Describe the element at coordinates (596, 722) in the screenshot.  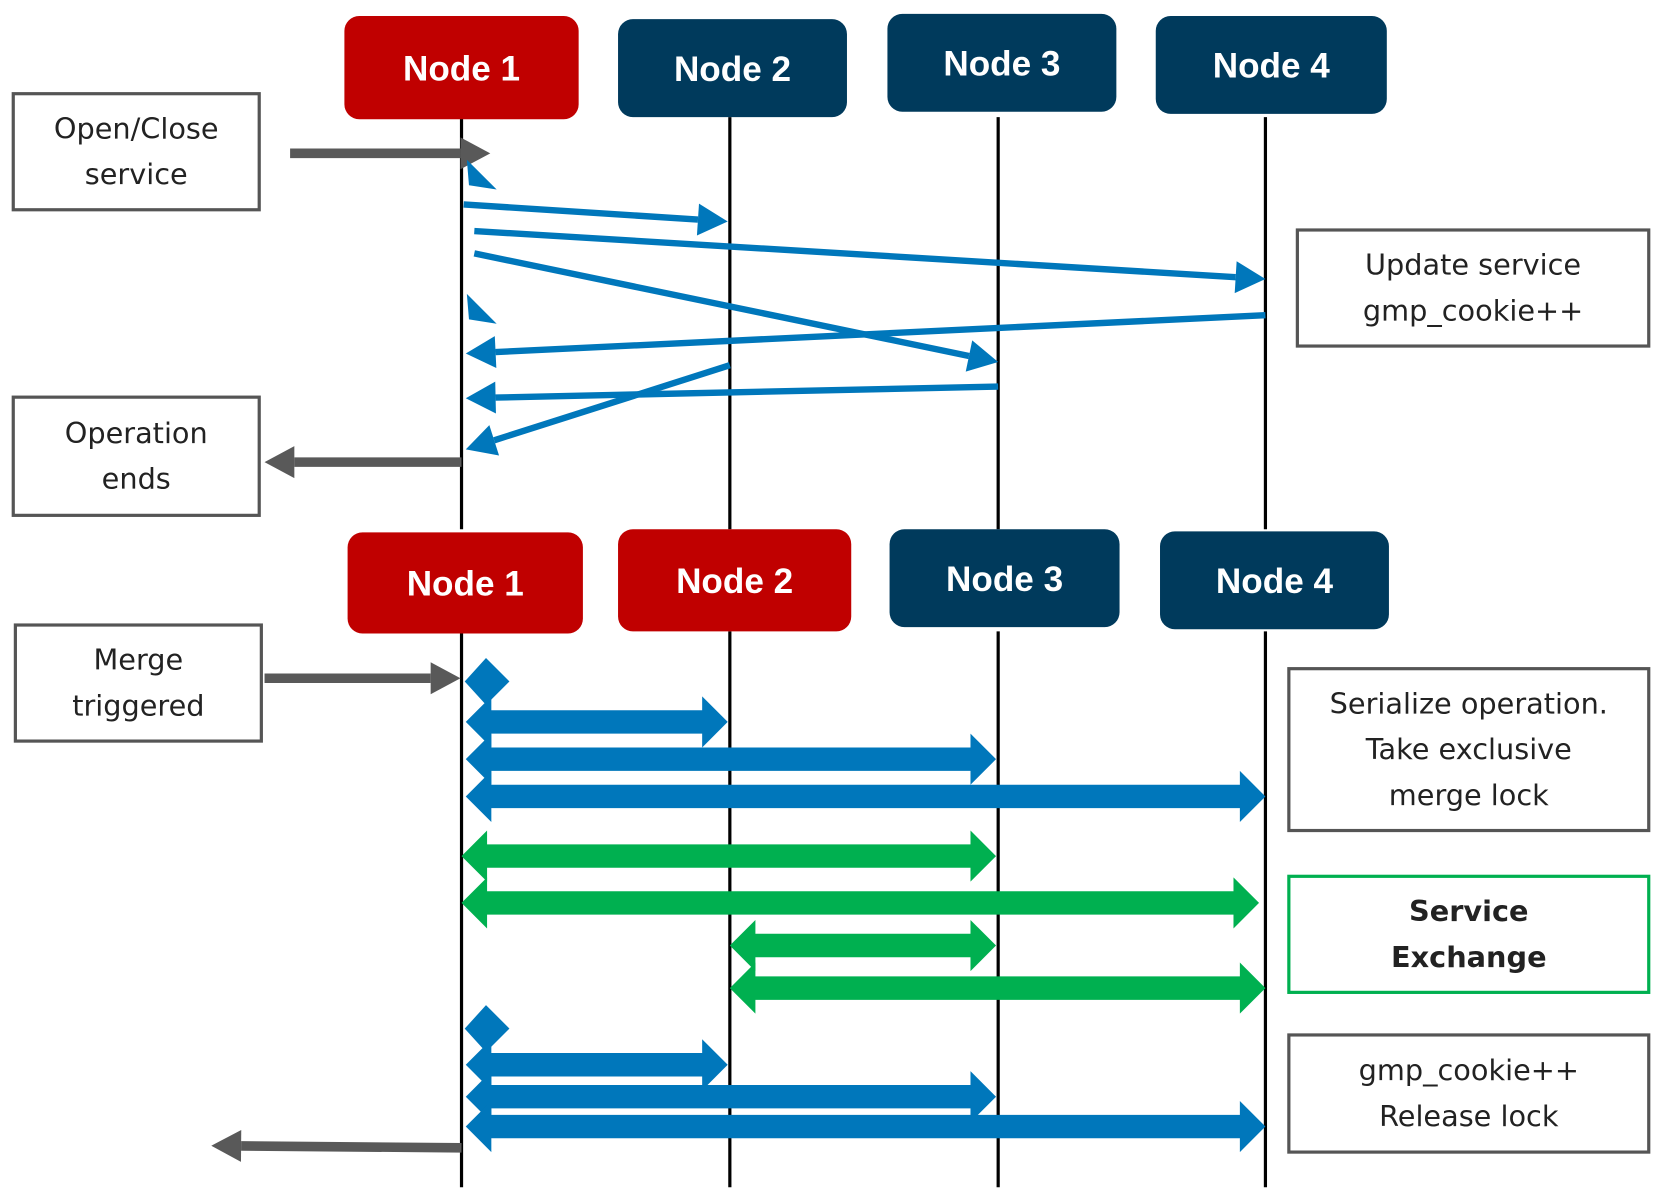
I see `arrow-node1-node2-lock` at that location.